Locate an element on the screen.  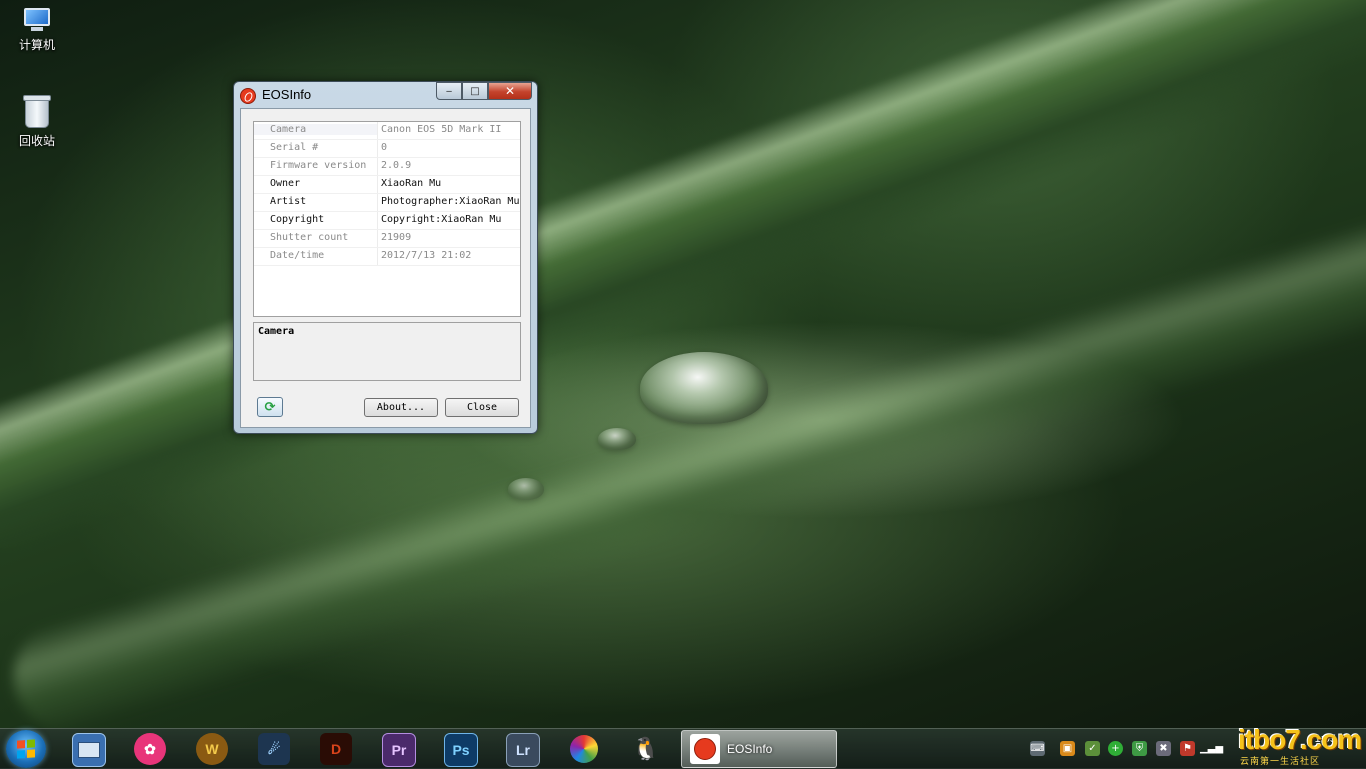
minimize-button: ‒ is located at coordinates (449, 91).